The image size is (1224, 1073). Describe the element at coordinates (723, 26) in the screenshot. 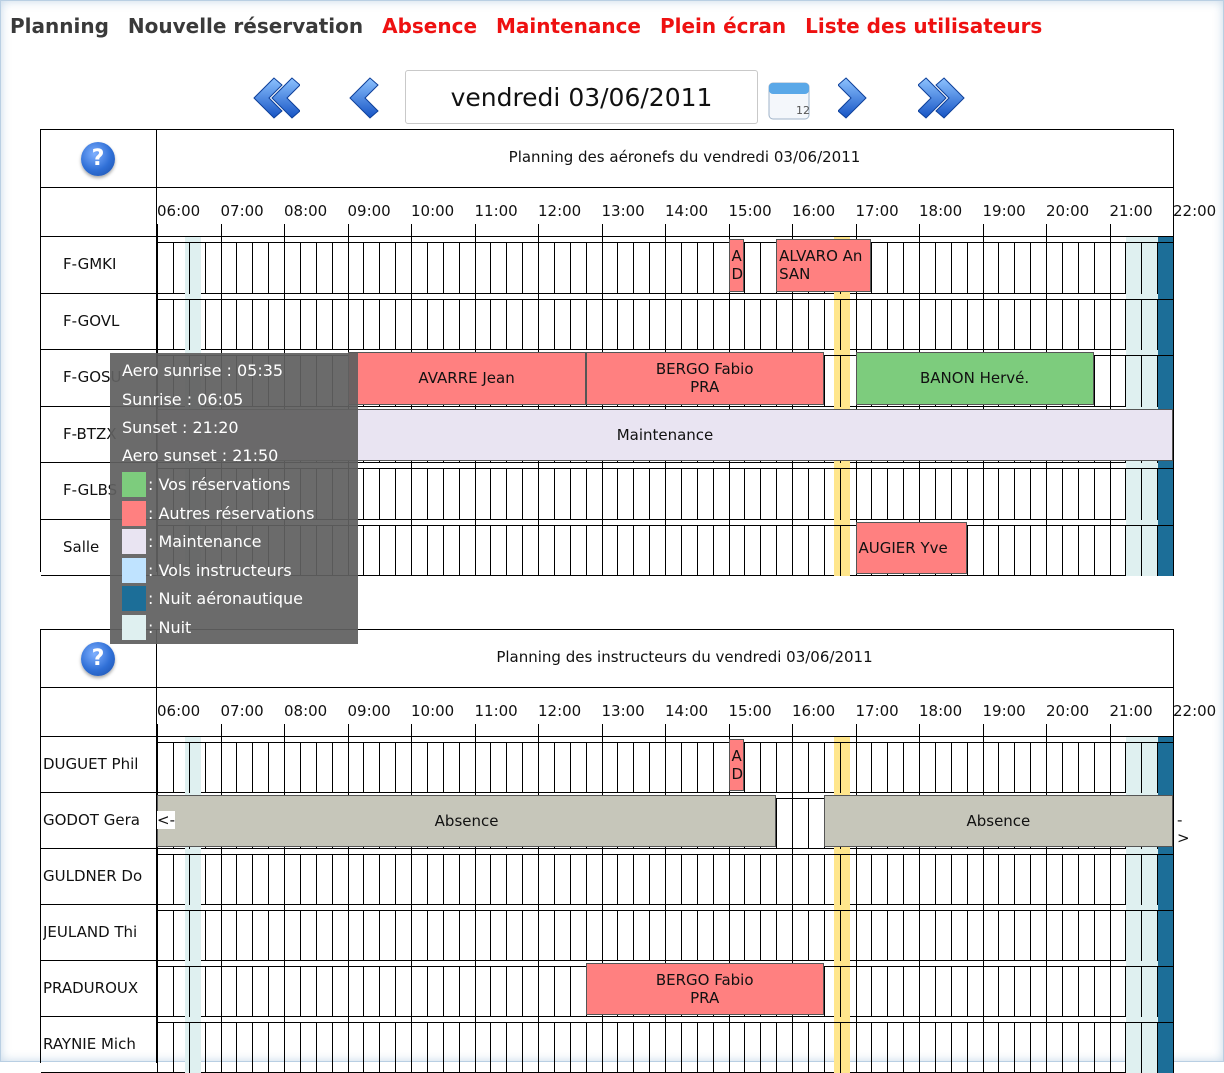

I see `menu-plein-ecran: Plein écran` at that location.